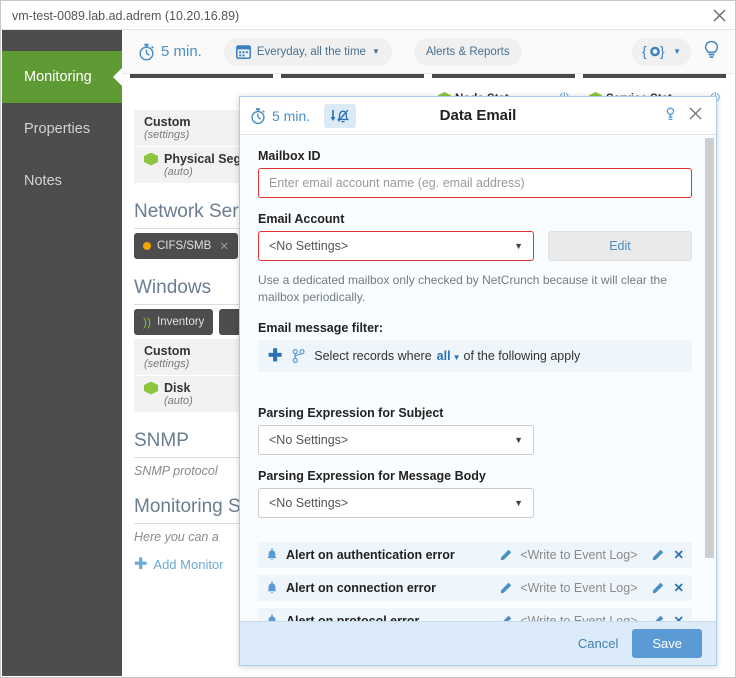  Describe the element at coordinates (478, 643) in the screenshot. I see `dialog-footer: Cancel Save` at that location.